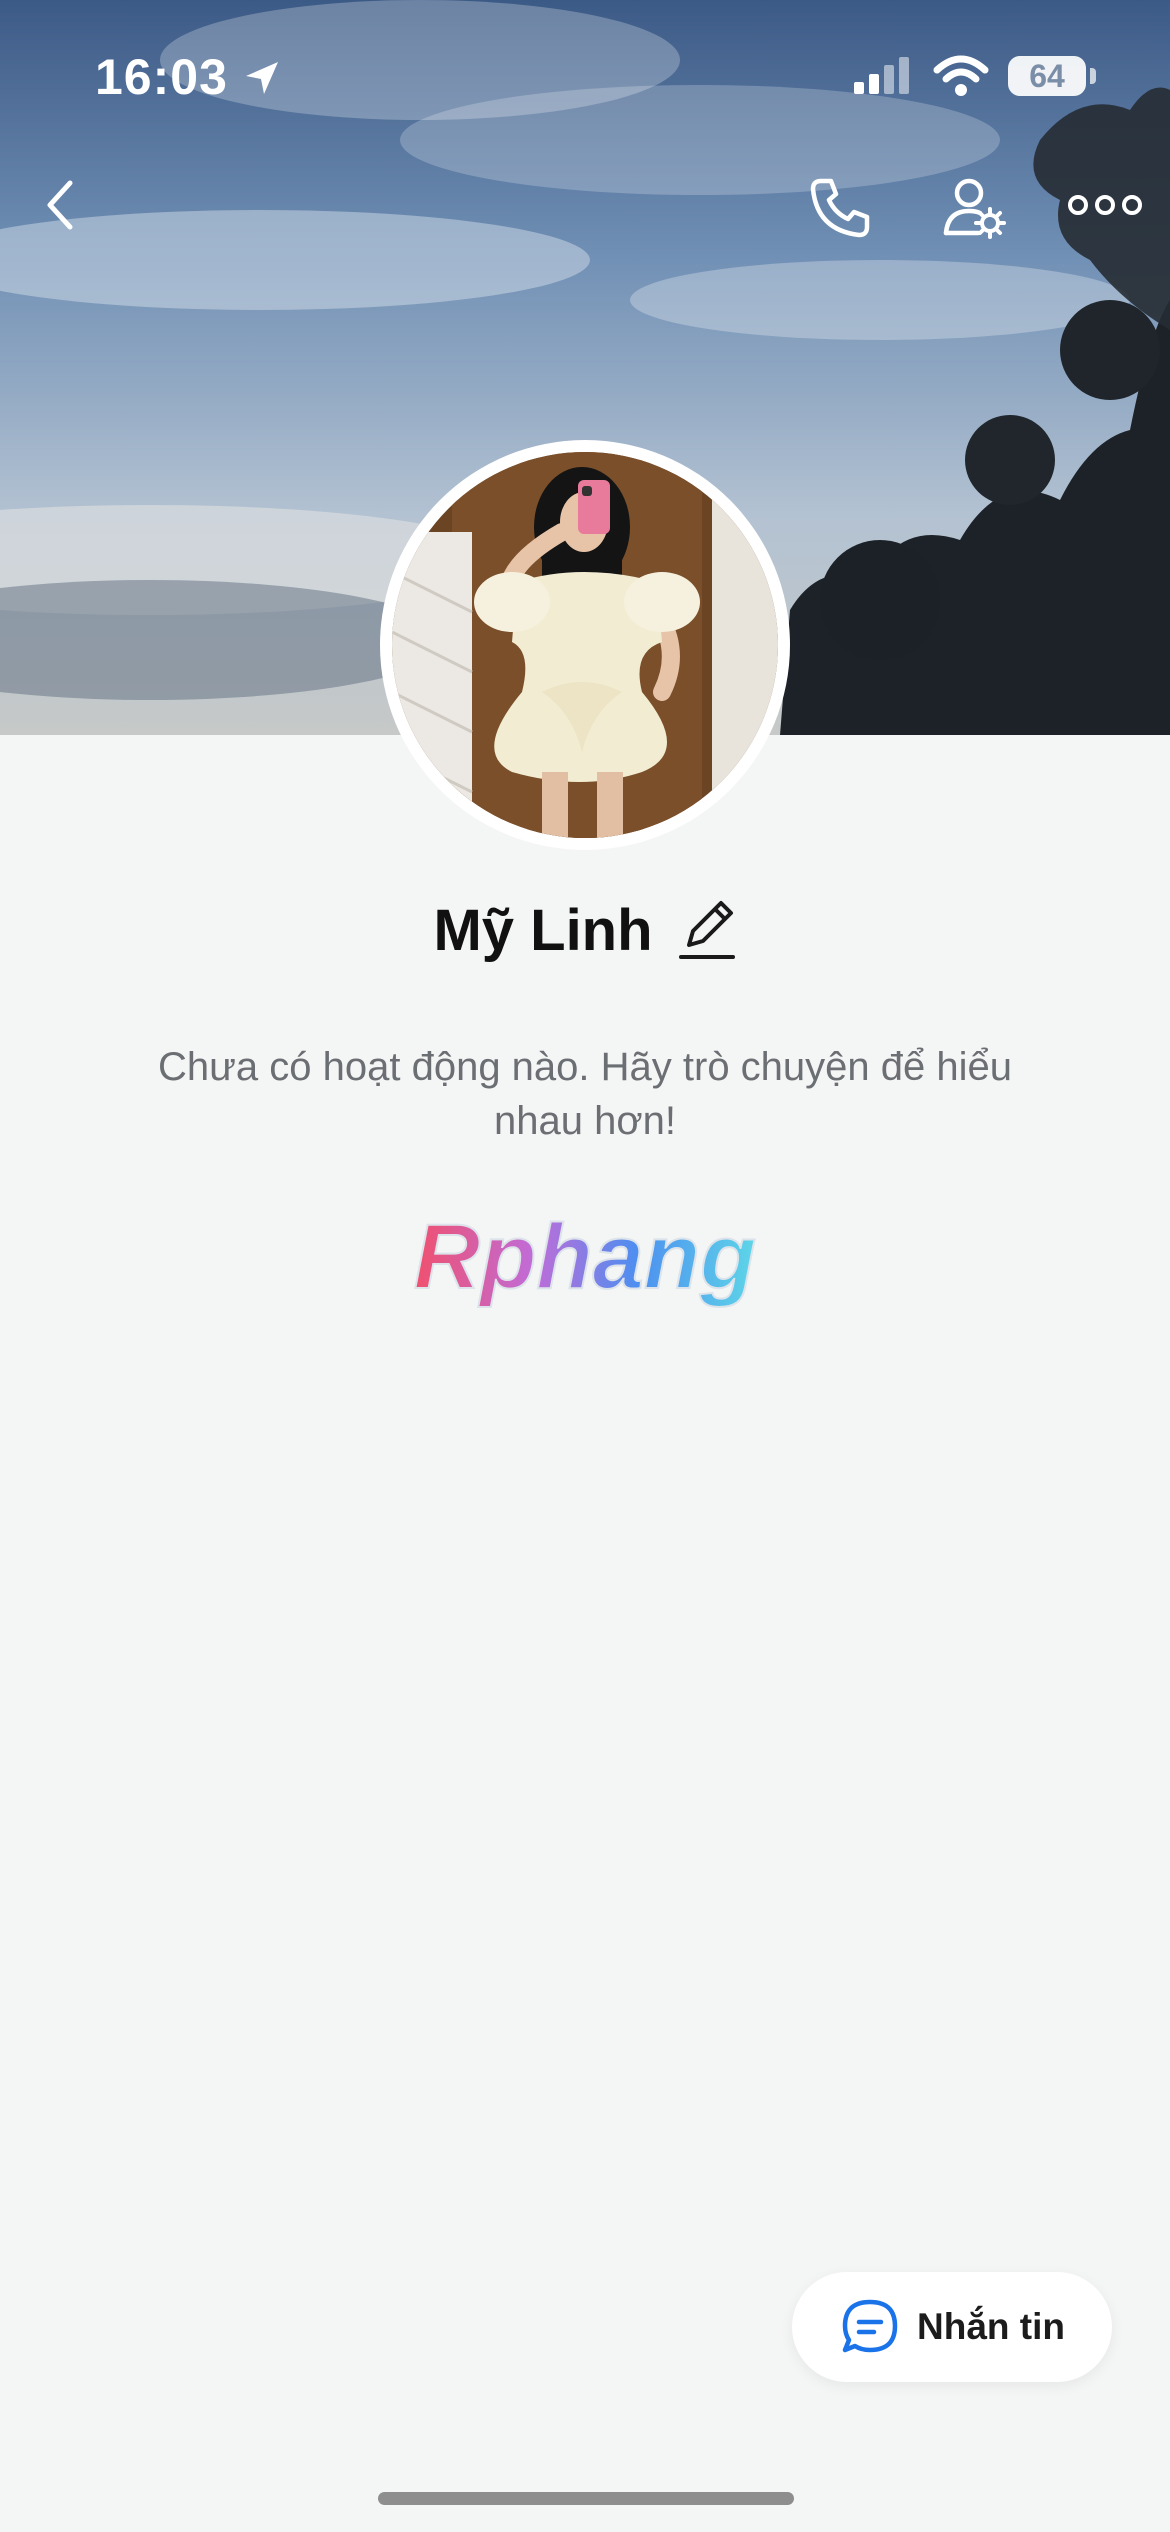 The width and height of the screenshot is (1170, 2532). I want to click on profile-name-row: Mỹ Linh, so click(585, 930).